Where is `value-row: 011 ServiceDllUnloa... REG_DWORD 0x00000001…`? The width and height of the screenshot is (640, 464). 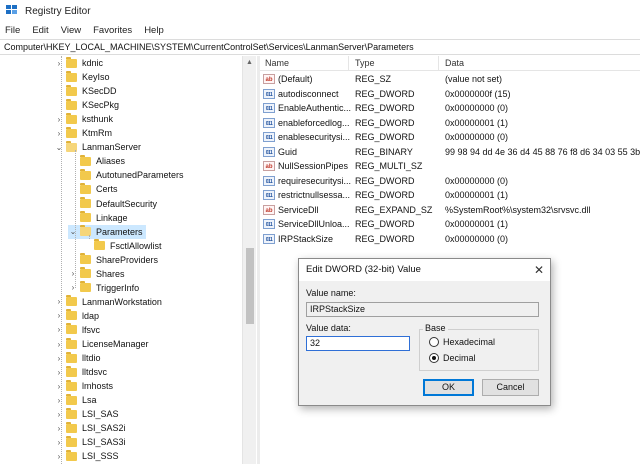 value-row: 011 ServiceDllUnloa... REG_DWORD 0x00000001… is located at coordinates (450, 225).